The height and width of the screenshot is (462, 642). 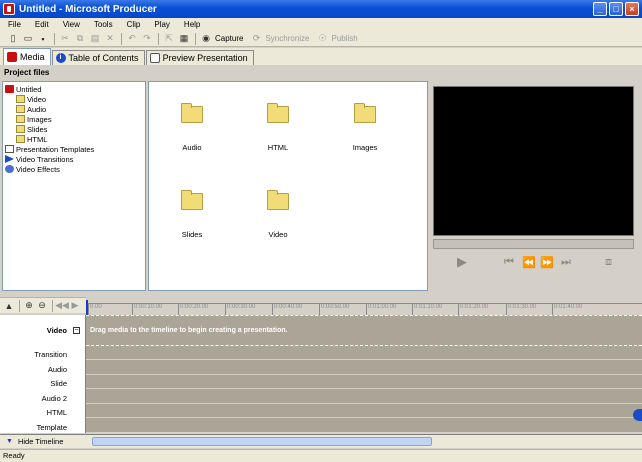 I want to click on tree-item-presentation-templates: Presentation Templates, so click(x=74, y=149).